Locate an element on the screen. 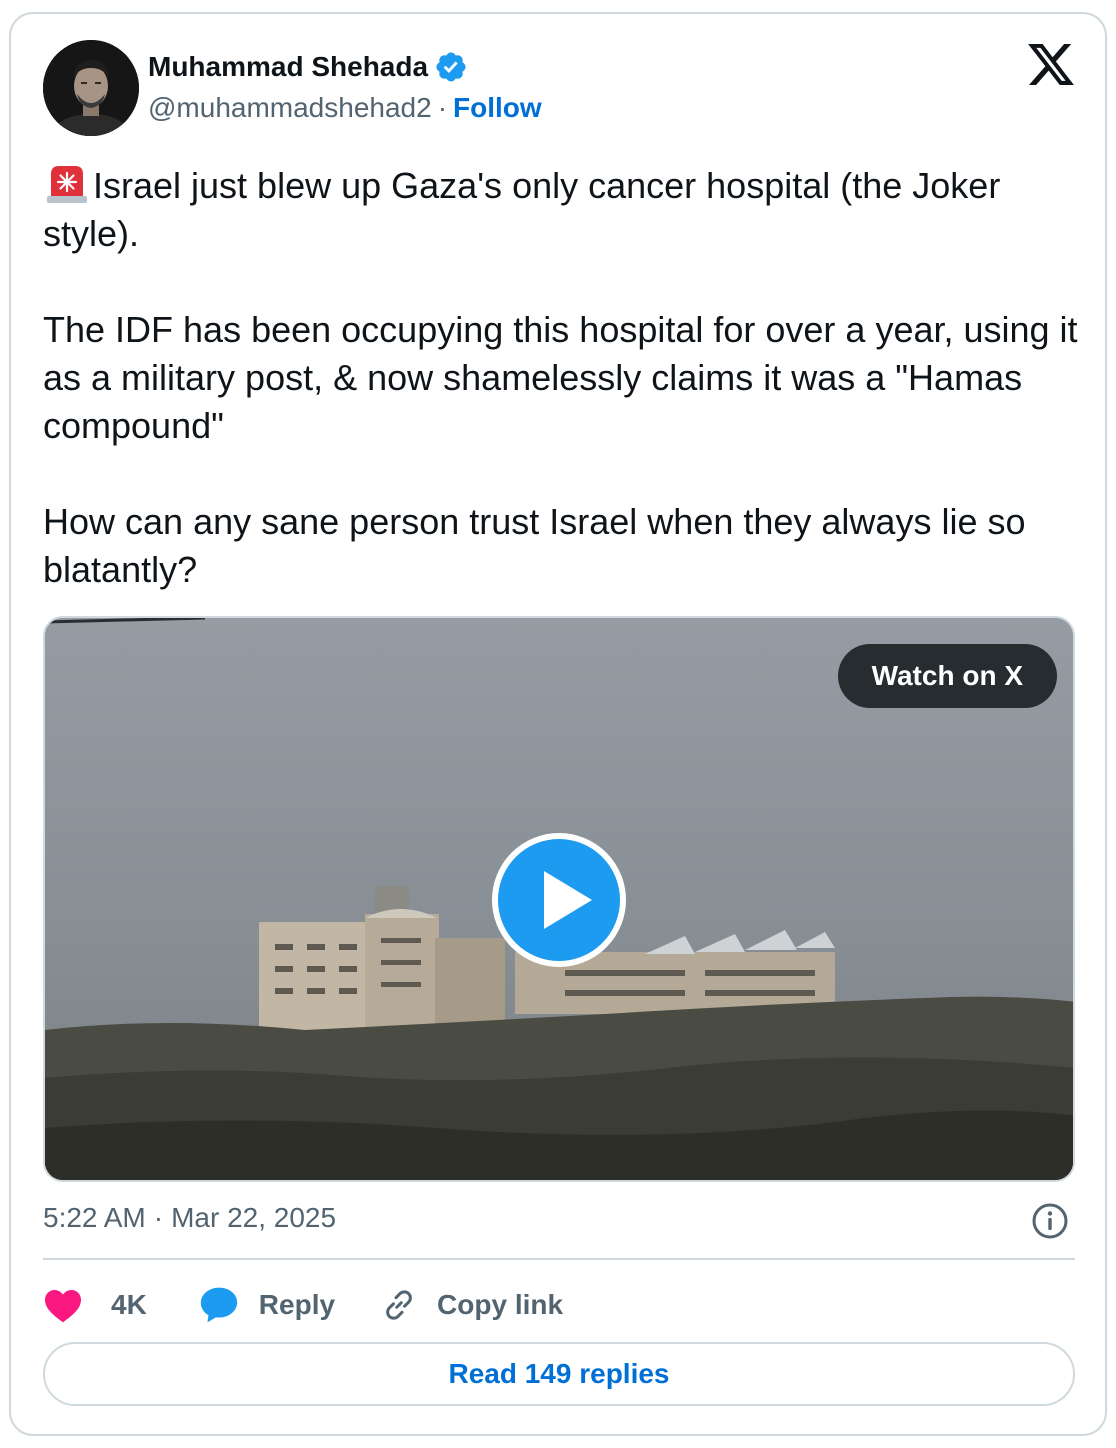  play-button is located at coordinates (559, 900).